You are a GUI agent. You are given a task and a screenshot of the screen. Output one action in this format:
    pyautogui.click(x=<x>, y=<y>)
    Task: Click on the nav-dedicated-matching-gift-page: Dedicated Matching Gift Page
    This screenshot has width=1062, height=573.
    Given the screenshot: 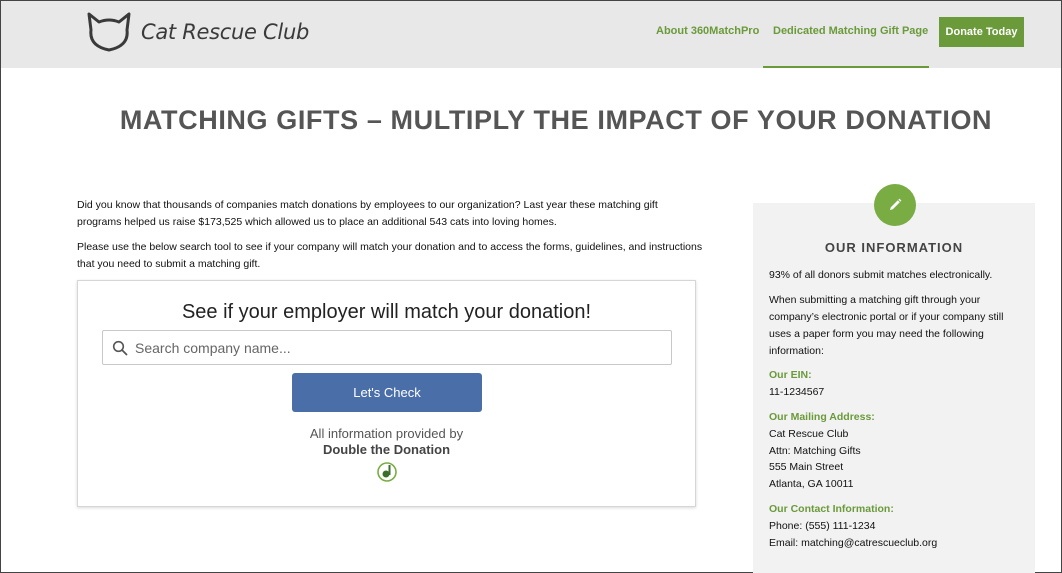 What is the action you would take?
    pyautogui.click(x=850, y=31)
    